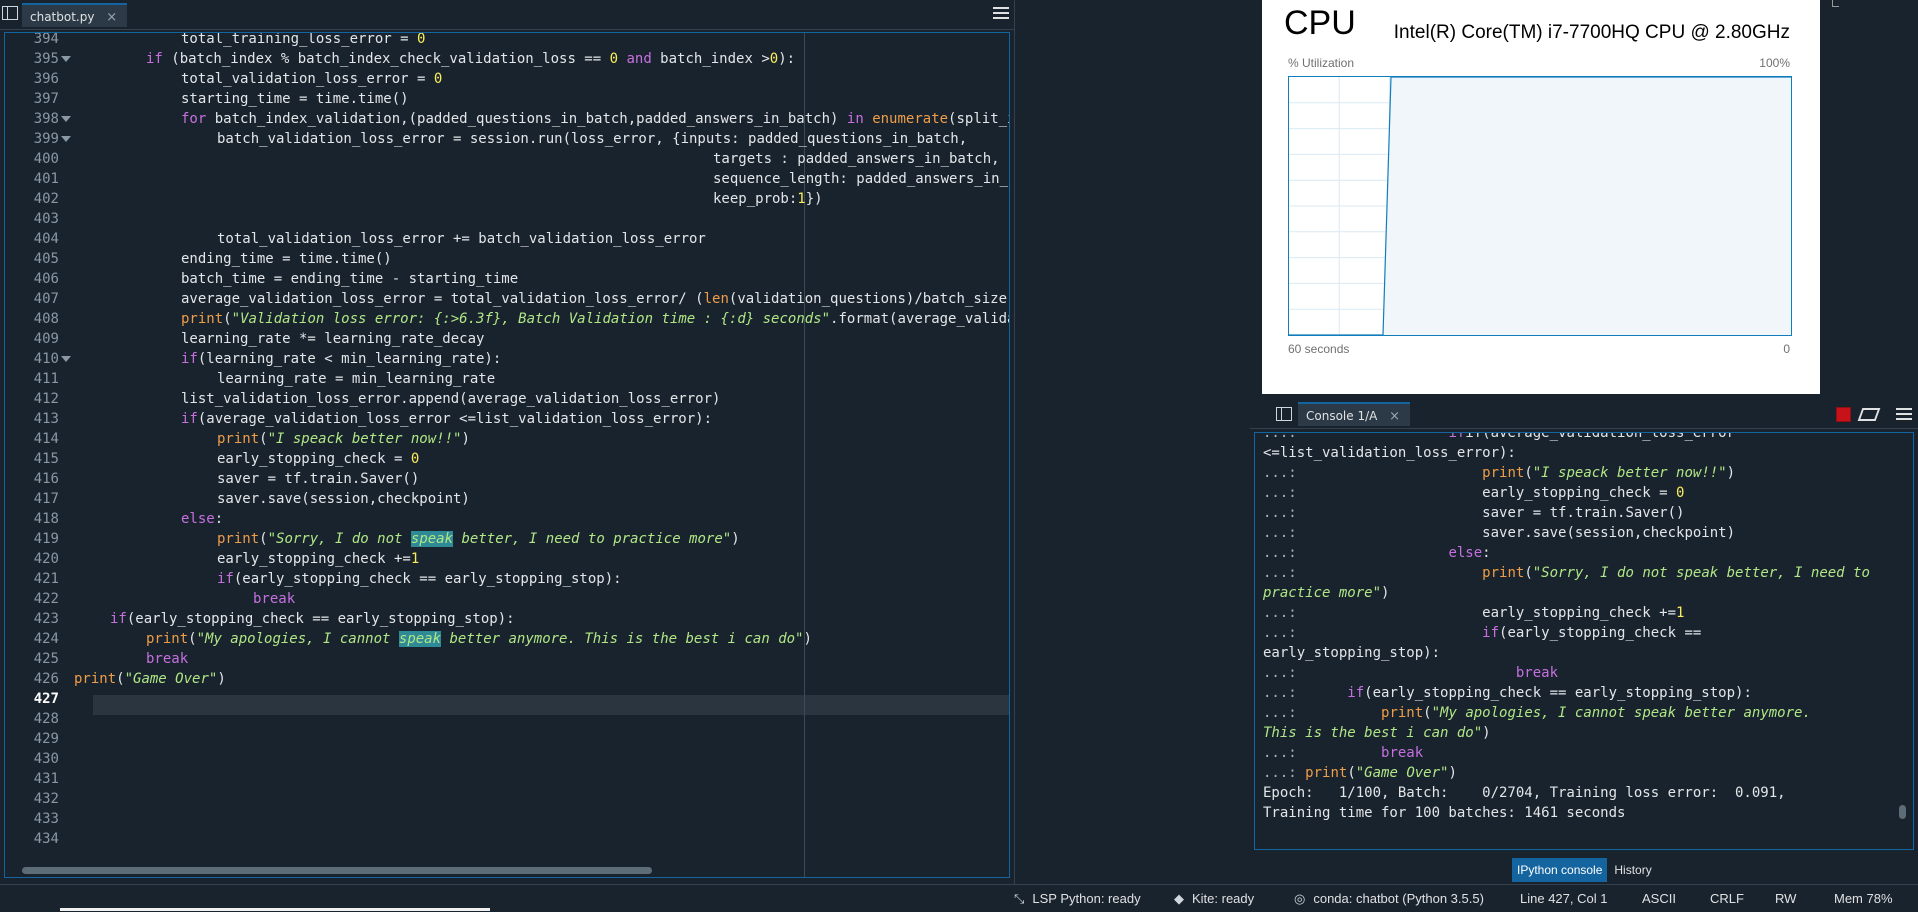 The height and width of the screenshot is (912, 1918). What do you see at coordinates (46, 579) in the screenshot?
I see `line-number: 421` at bounding box center [46, 579].